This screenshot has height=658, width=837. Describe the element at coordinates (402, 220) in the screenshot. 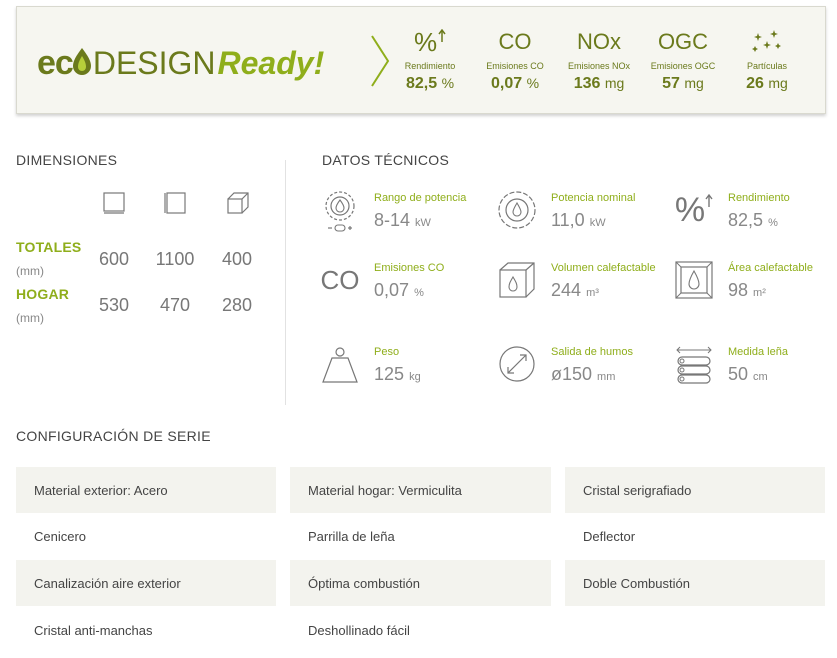

I see `tech-value: 8-14 kW` at that location.